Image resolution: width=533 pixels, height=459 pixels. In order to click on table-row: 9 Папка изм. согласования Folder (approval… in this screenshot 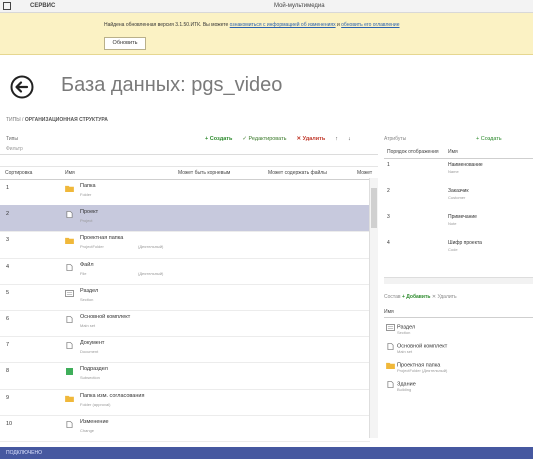, I will do `click(185, 402)`.